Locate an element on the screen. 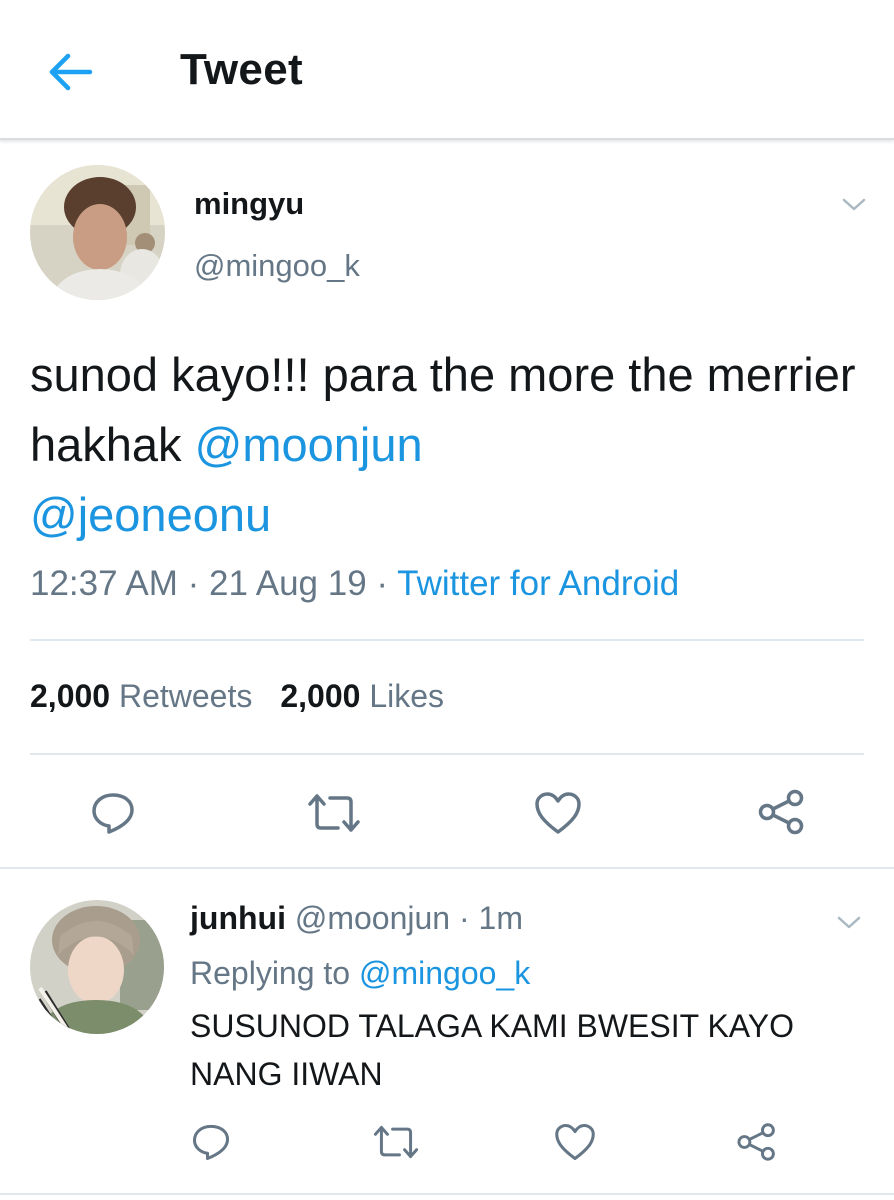 This screenshot has width=894, height=1200. mention-link: @jeoneonu is located at coordinates (150, 514).